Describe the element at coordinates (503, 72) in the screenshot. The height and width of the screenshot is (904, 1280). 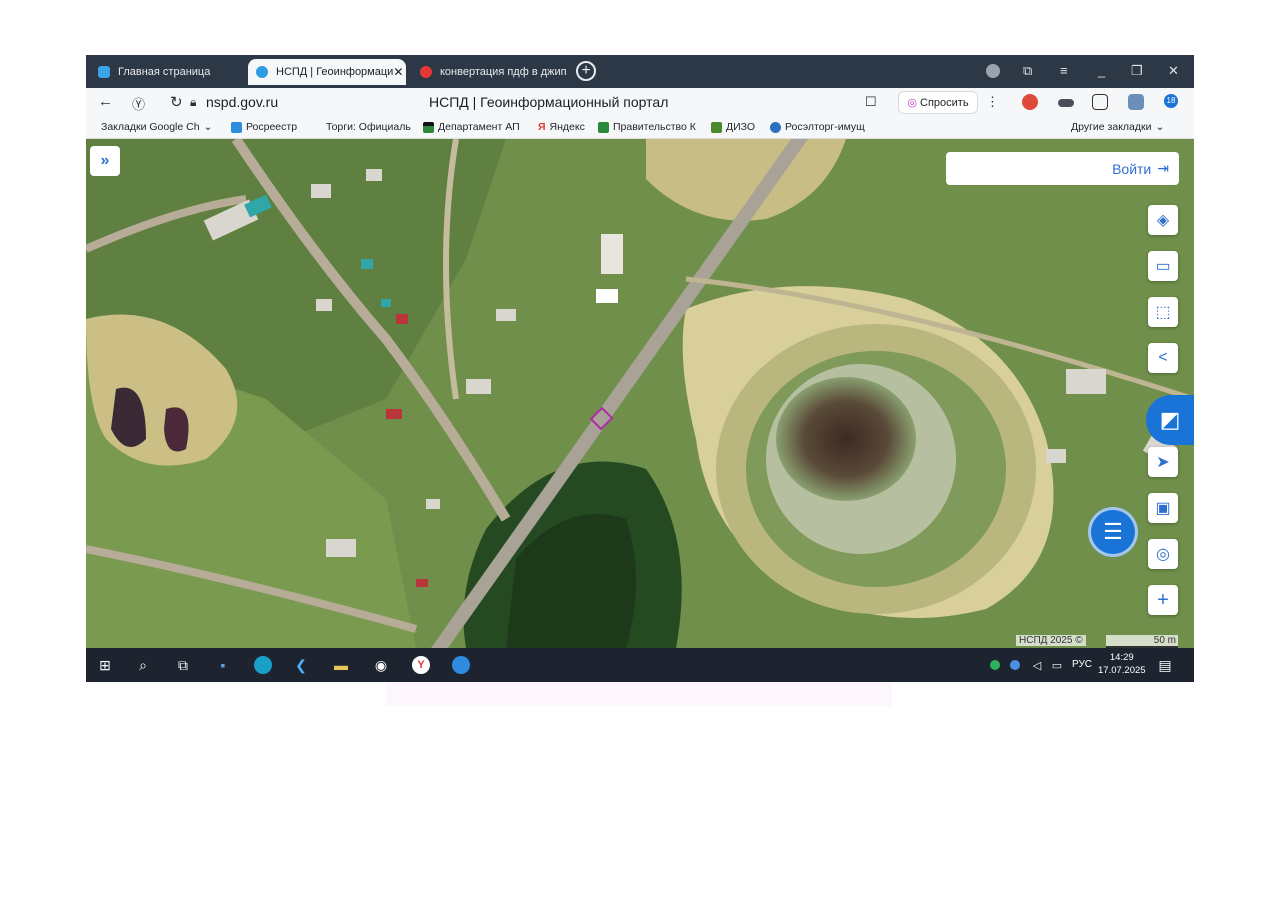
I see `tab-label: конвертация пдф в джип` at that location.